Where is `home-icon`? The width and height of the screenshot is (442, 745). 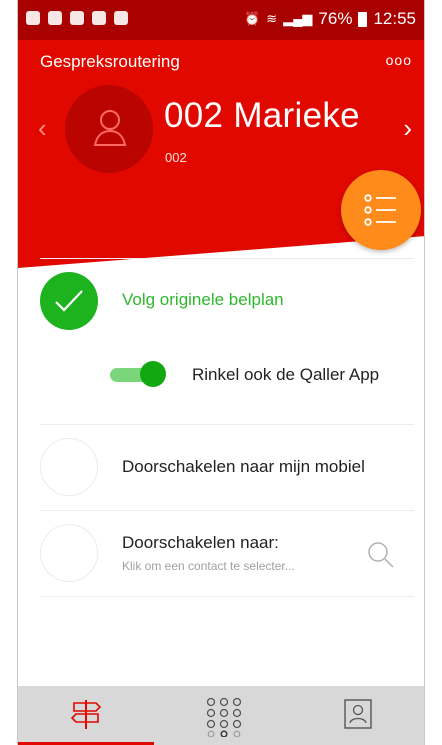
home-icon is located at coordinates (77, 18).